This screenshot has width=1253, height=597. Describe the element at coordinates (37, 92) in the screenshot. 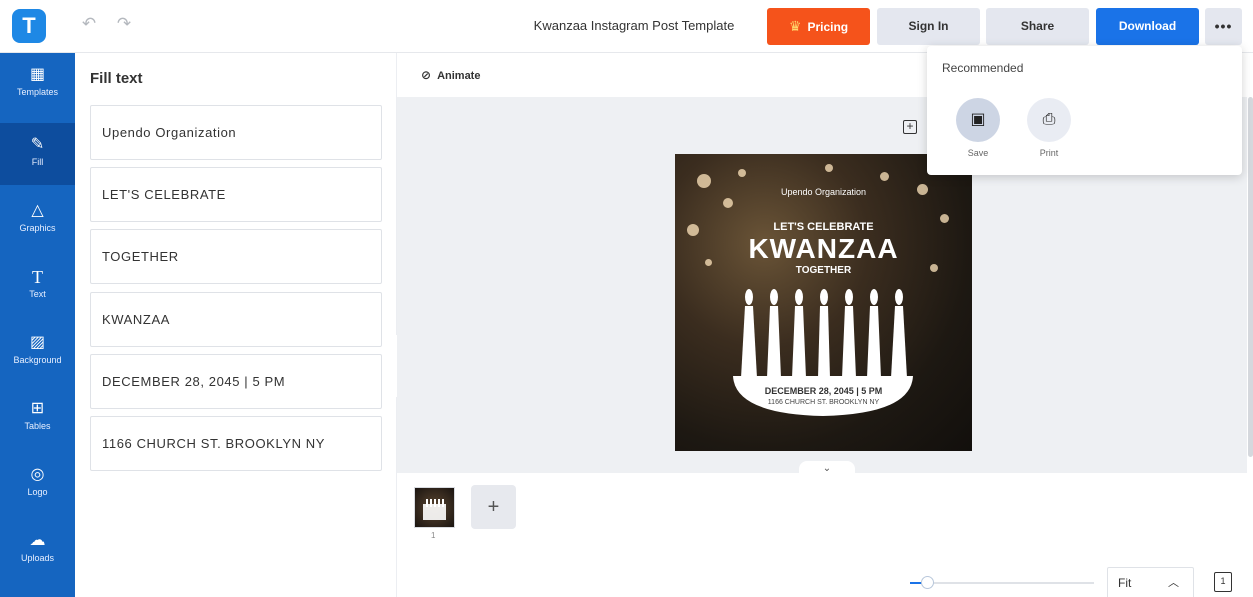

I see `sidebar-item-label: Templates` at that location.